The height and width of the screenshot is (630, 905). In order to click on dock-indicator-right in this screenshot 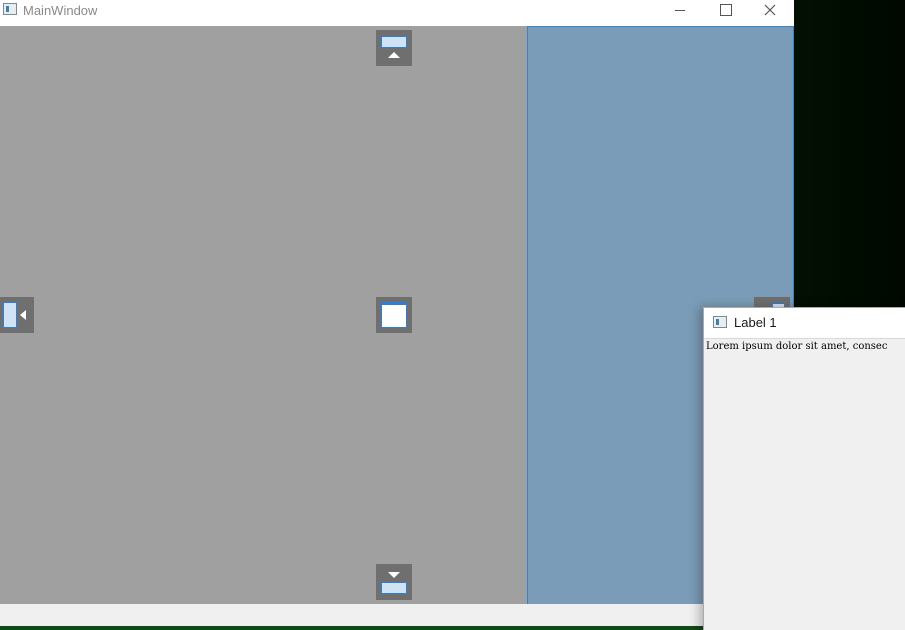, I will do `click(772, 303)`.